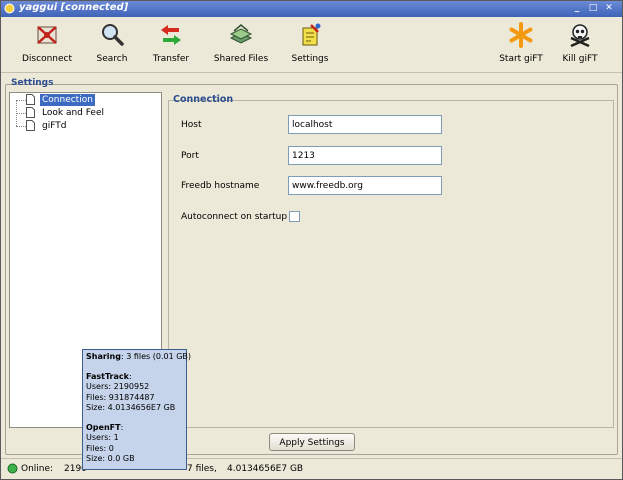  What do you see at coordinates (103, 356) in the screenshot?
I see `tooltip-sharing-label: Sharing` at bounding box center [103, 356].